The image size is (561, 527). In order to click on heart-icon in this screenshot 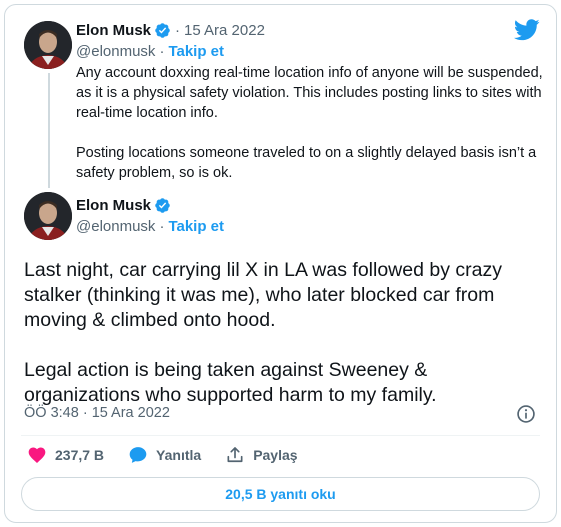, I will do `click(37, 455)`.